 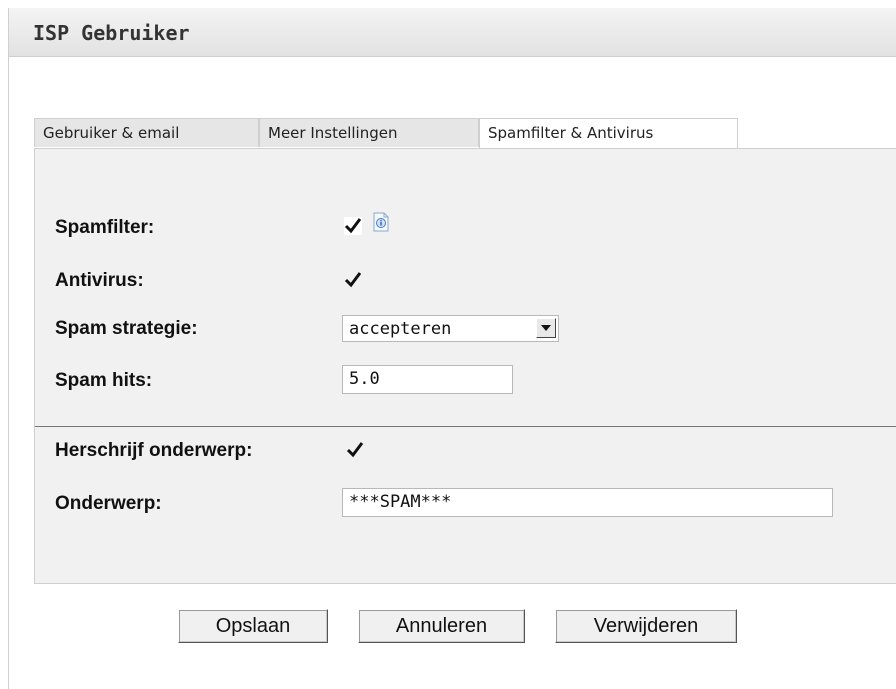 I want to click on delete-button: Verwijderen, so click(x=646, y=626).